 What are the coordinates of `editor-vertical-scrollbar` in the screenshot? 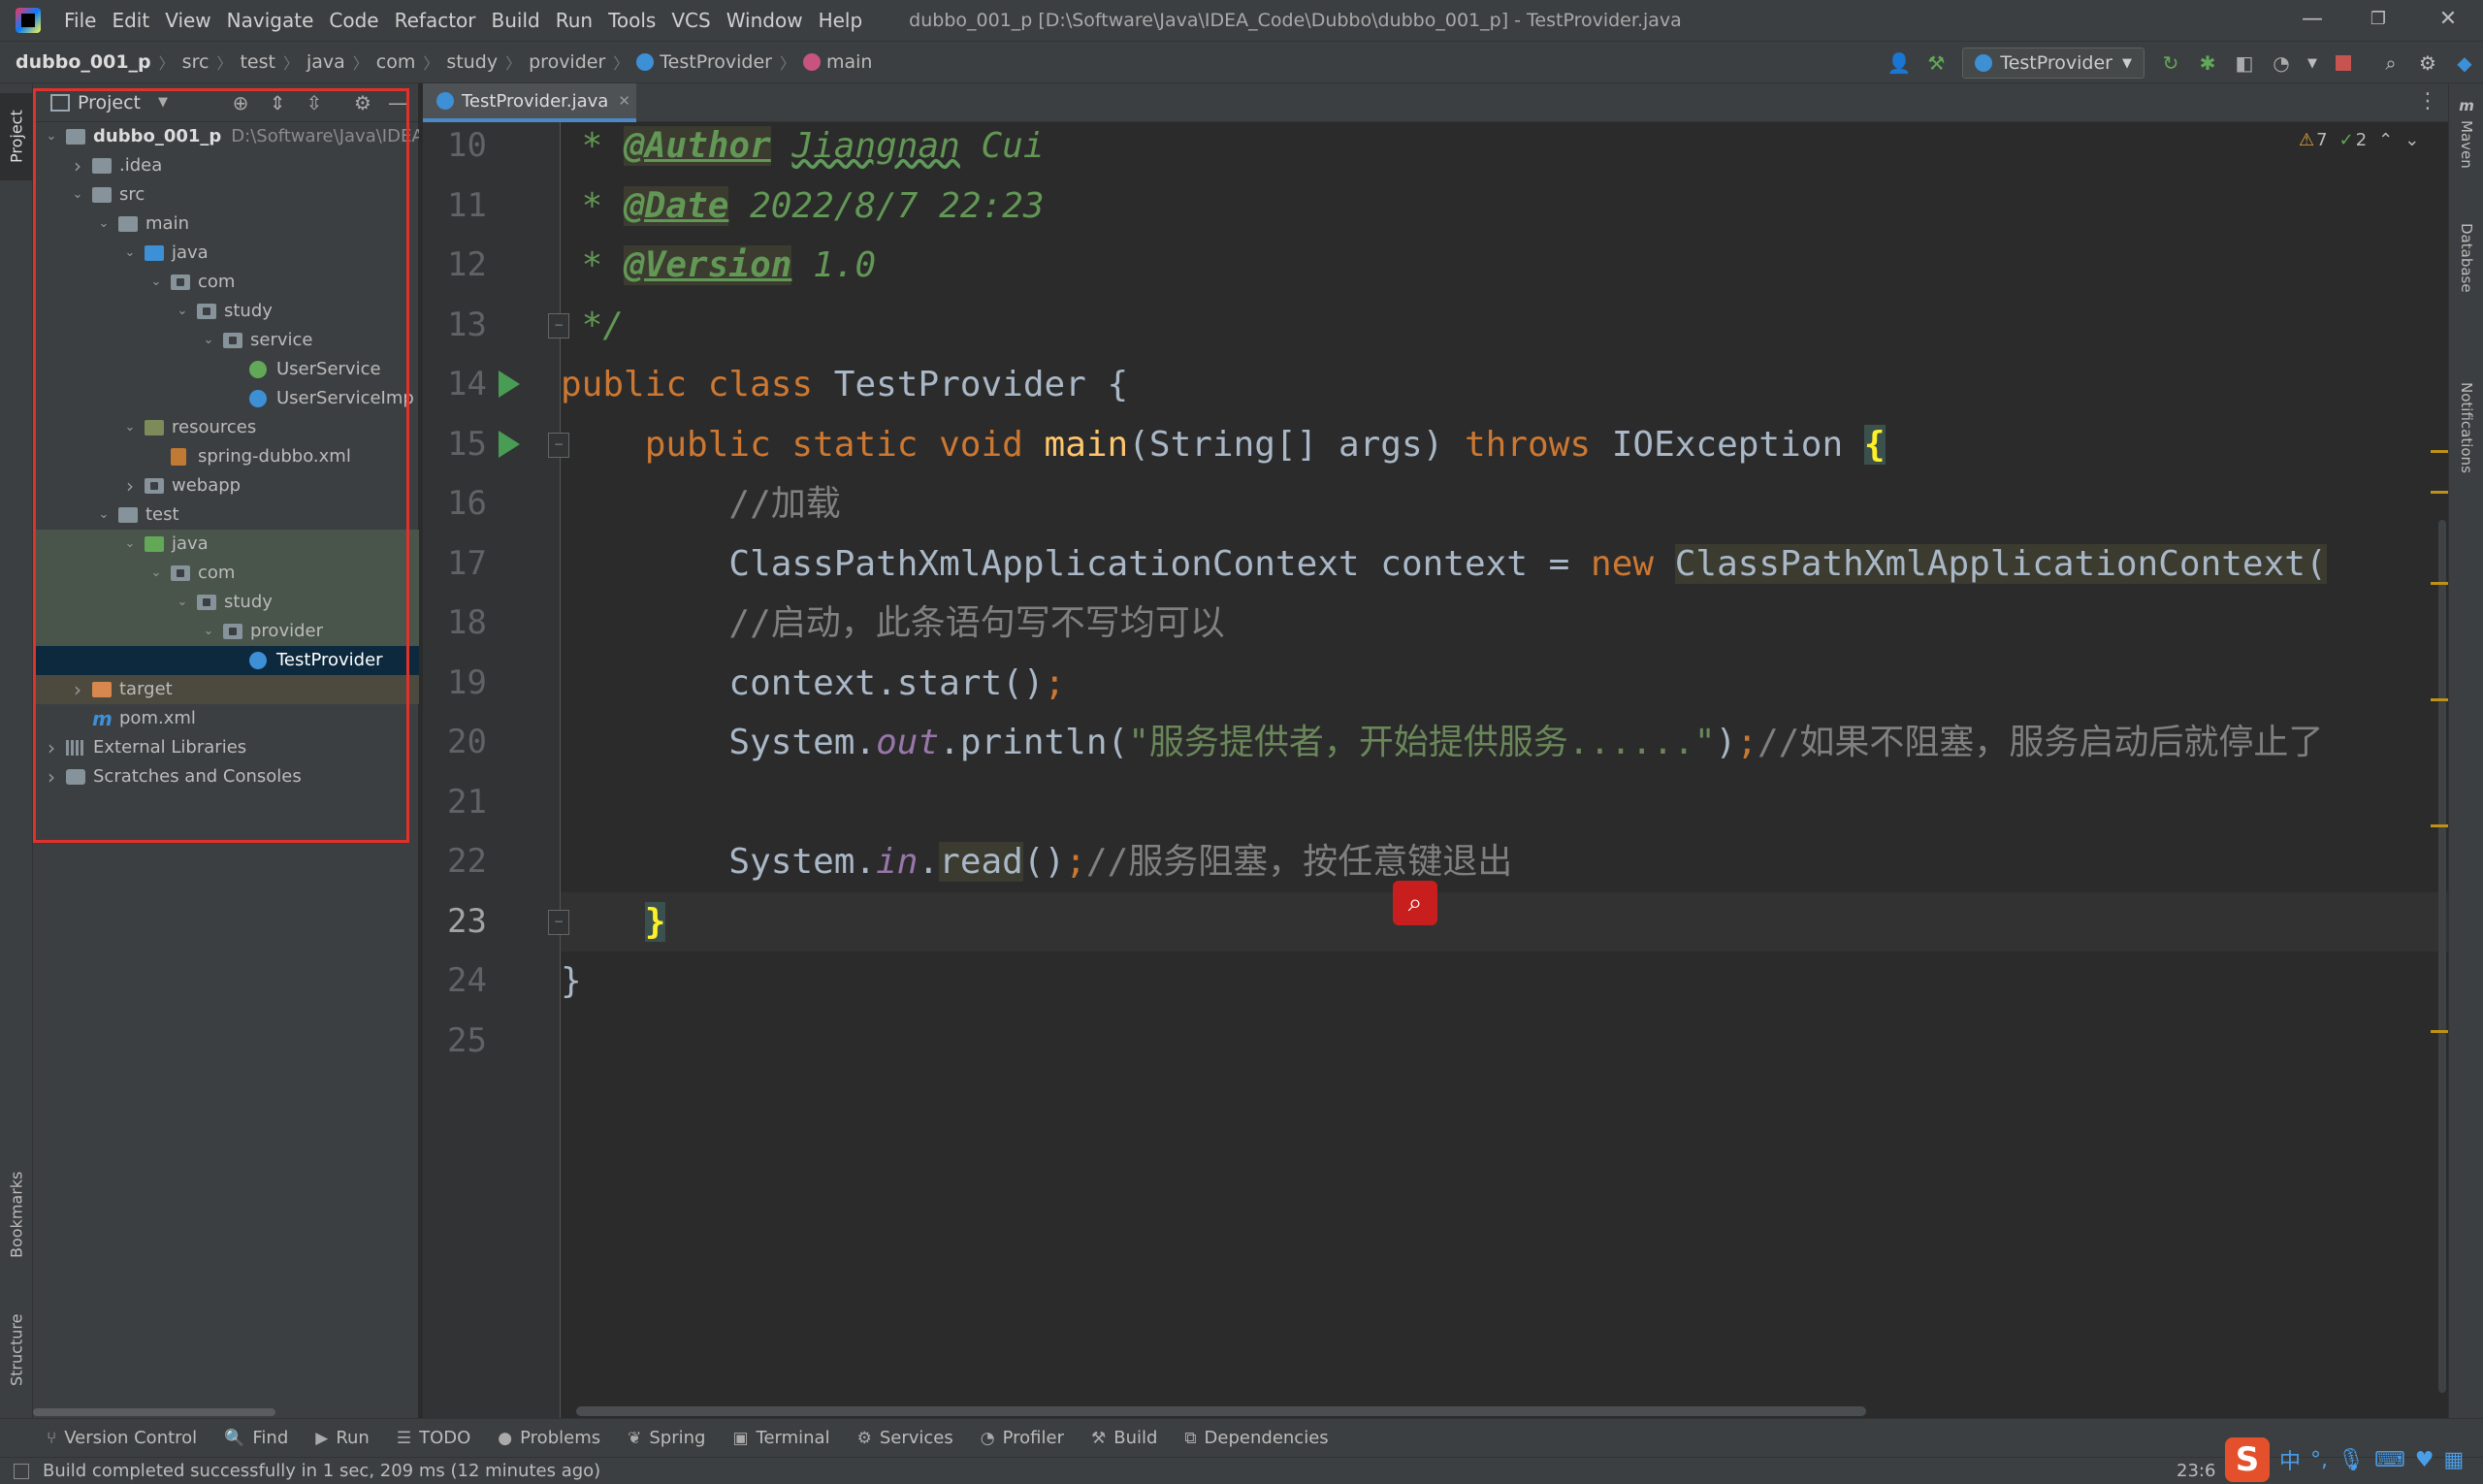 It's located at (2442, 957).